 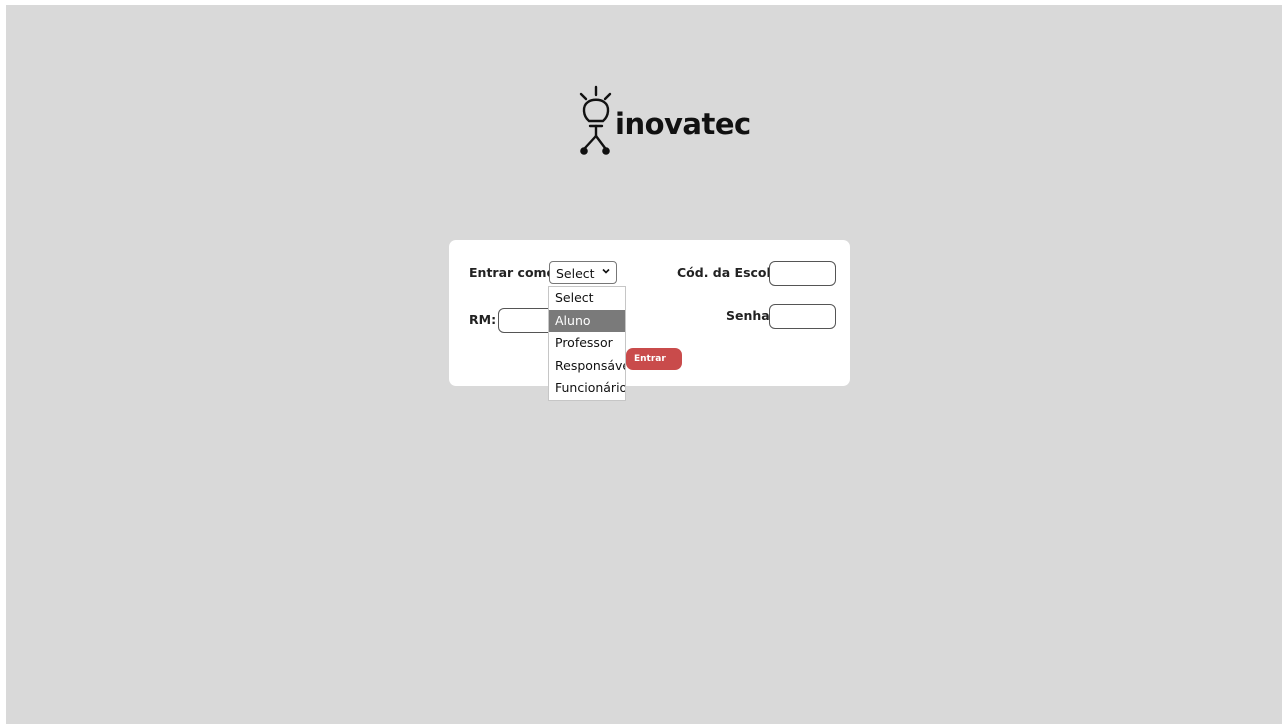 I want to click on password-label: Senha:, so click(x=750, y=315).